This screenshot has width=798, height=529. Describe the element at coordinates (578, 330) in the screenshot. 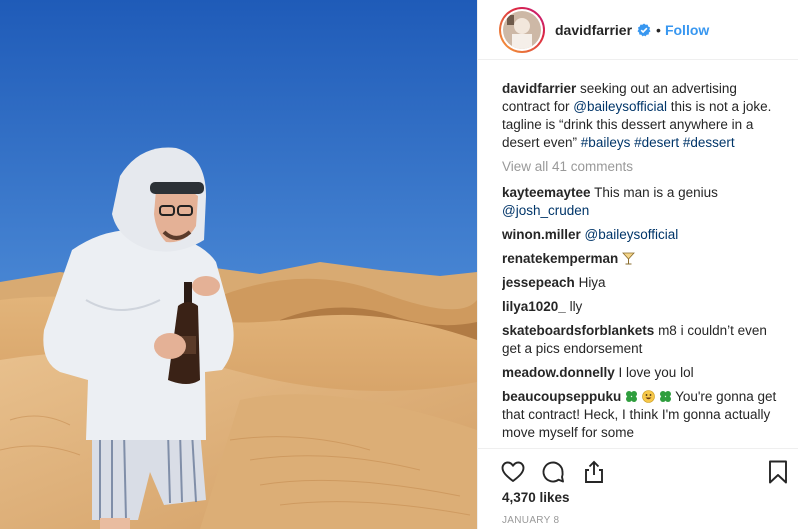

I see `comment-username: skateboardsforblankets` at that location.